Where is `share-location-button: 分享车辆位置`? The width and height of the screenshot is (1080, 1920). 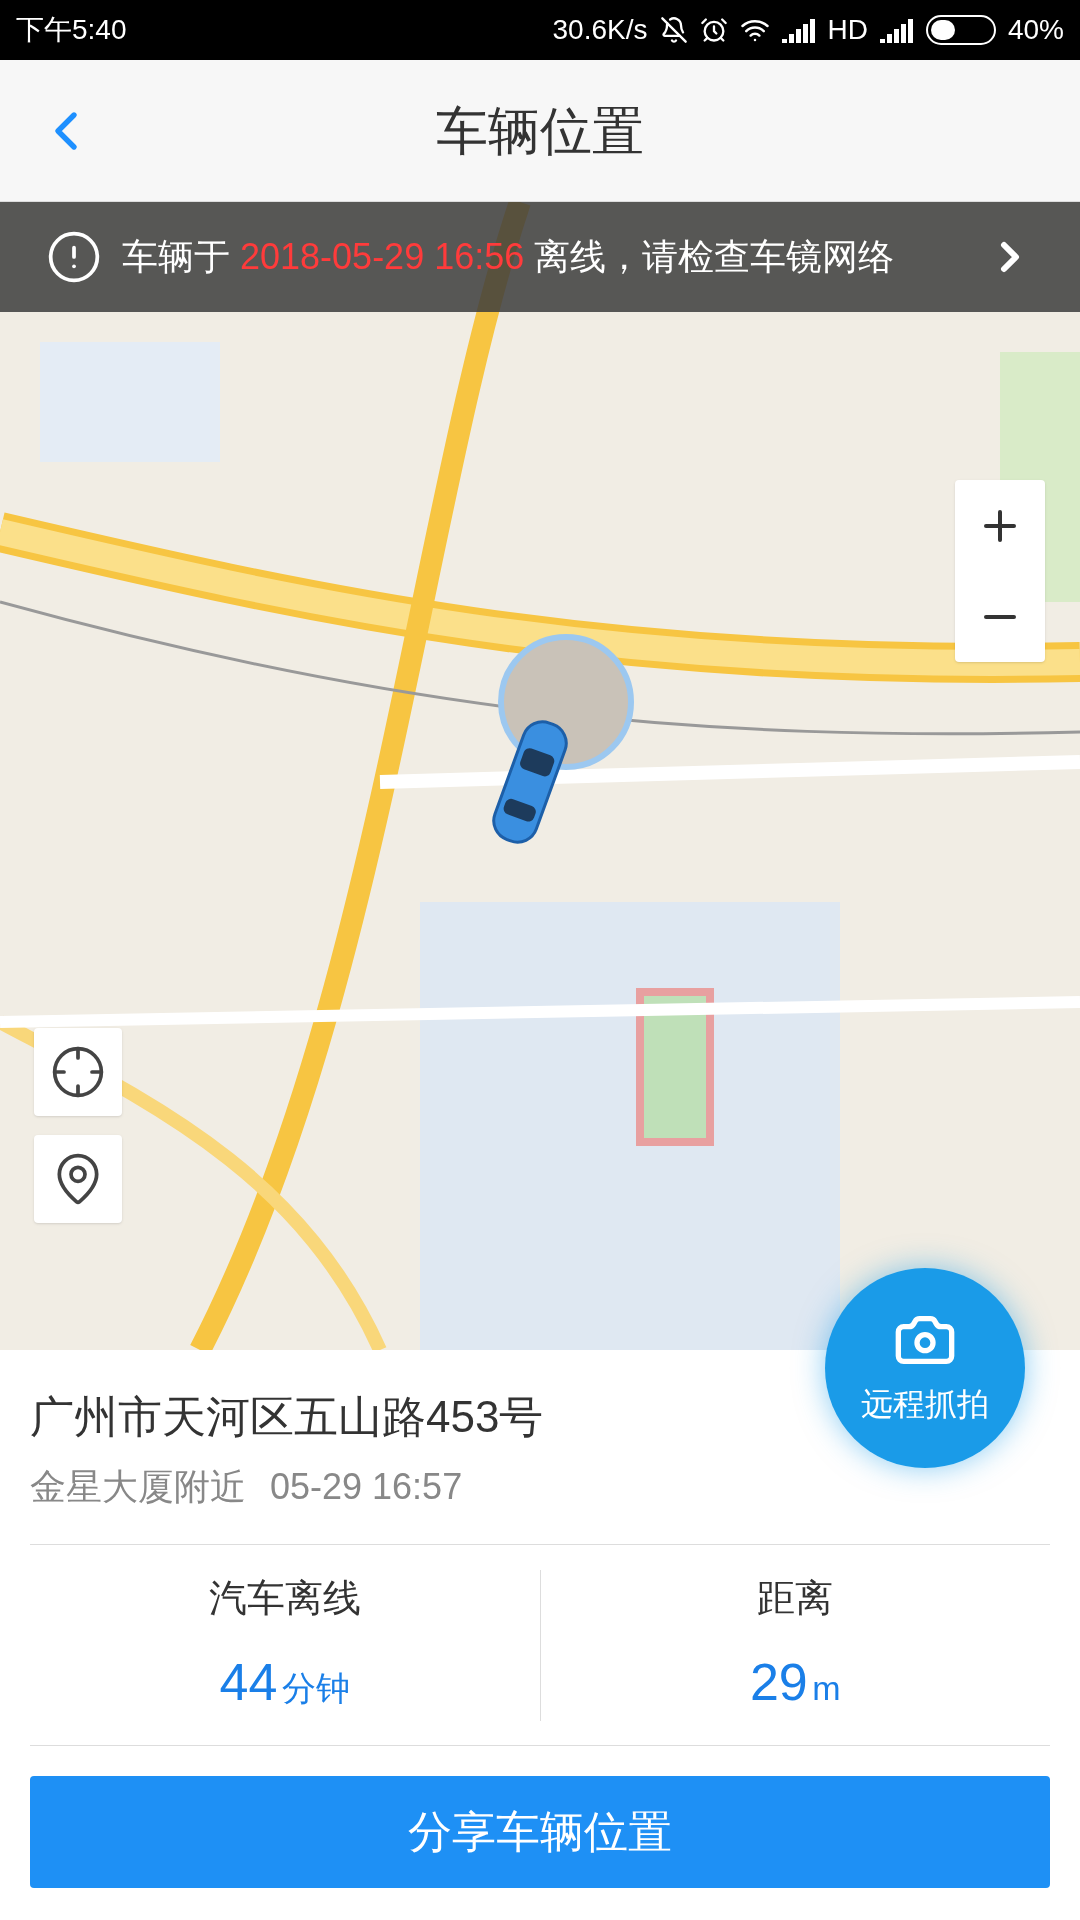 share-location-button: 分享车辆位置 is located at coordinates (540, 1832).